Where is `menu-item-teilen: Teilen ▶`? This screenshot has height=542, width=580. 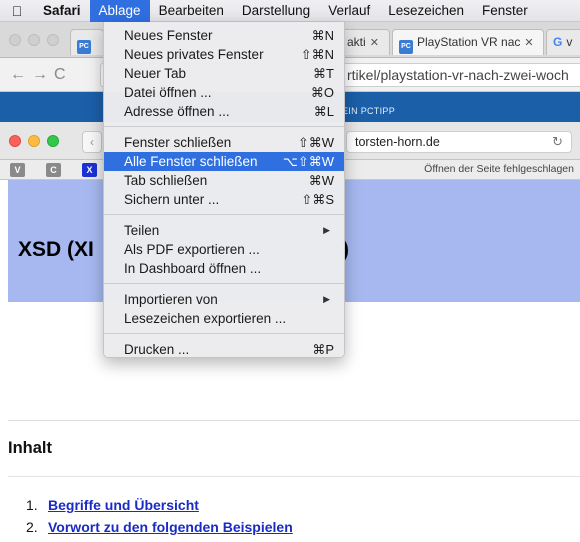 menu-item-teilen: Teilen ▶ is located at coordinates (224, 230).